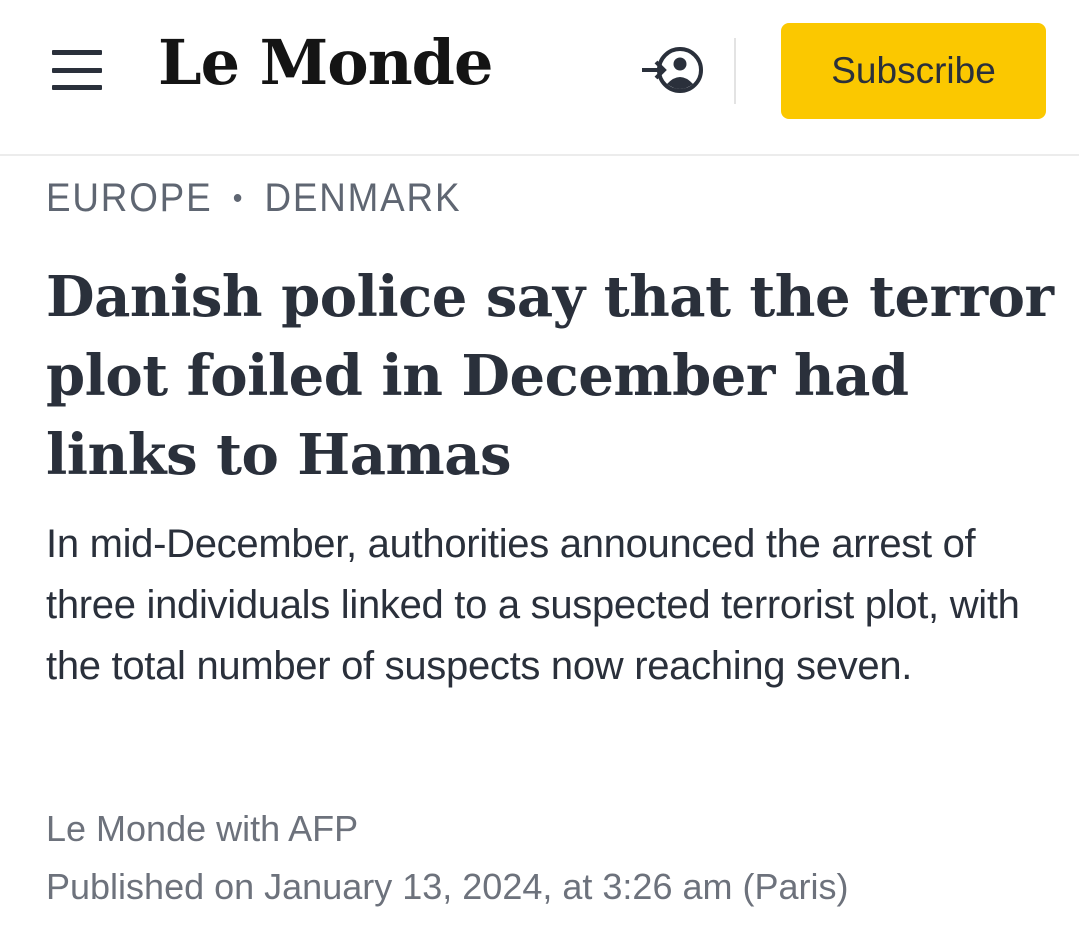 The height and width of the screenshot is (946, 1079). I want to click on article-byline: Le Monde with AFP, so click(202, 828).